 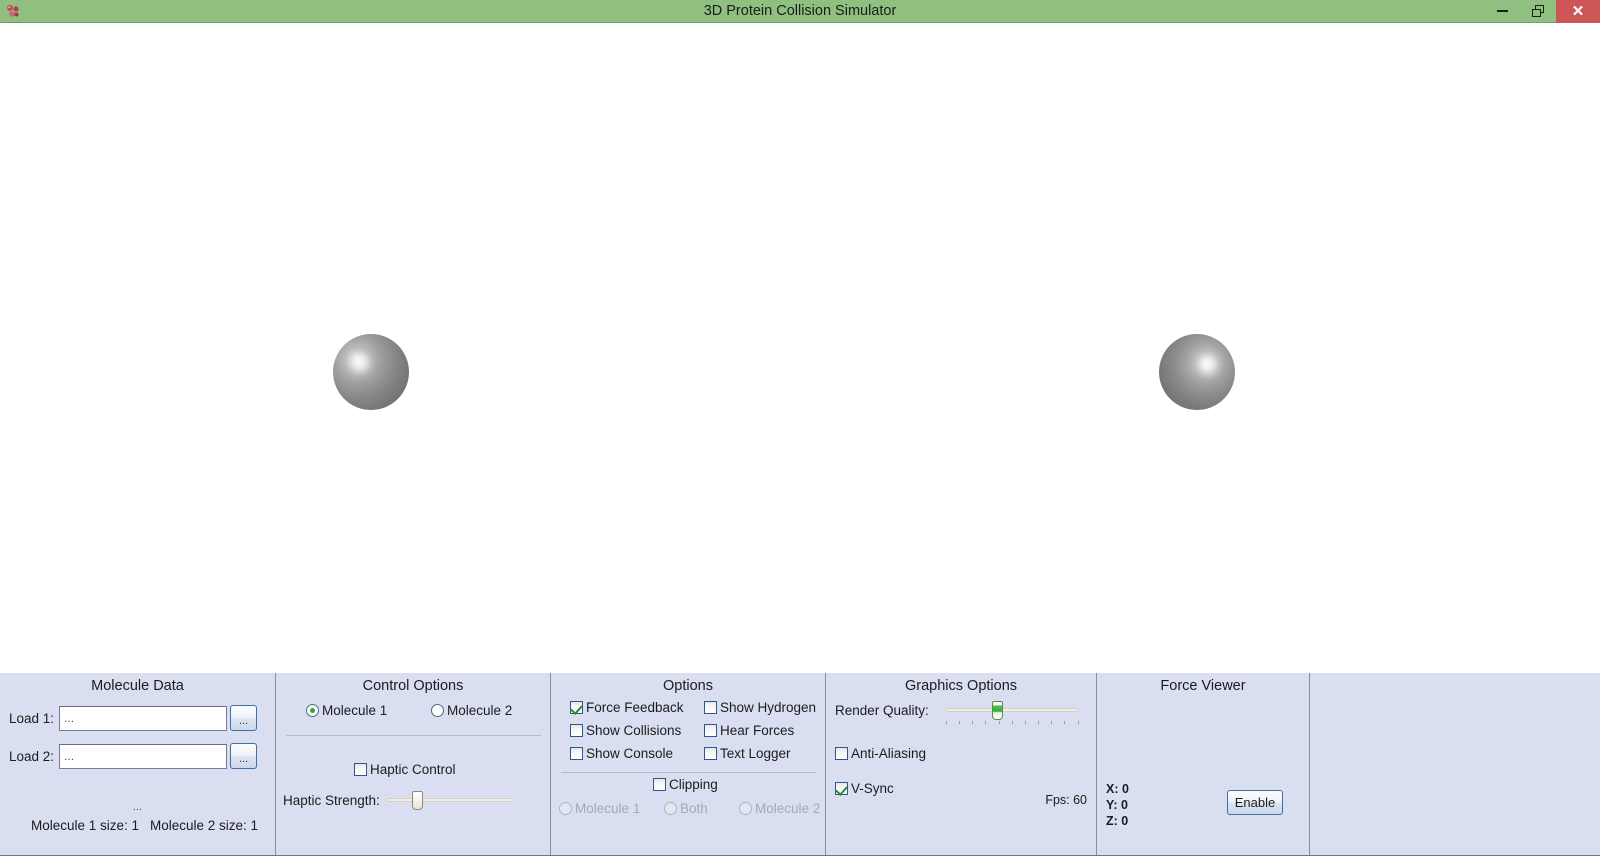 What do you see at coordinates (1197, 372) in the screenshot?
I see `molecule-2-sphere` at bounding box center [1197, 372].